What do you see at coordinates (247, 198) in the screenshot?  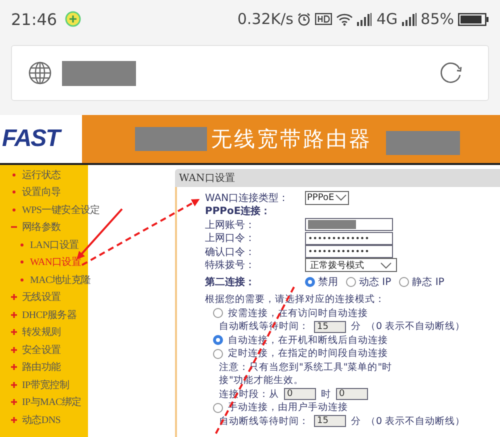 I see `field-label: WAN口连接类型：` at bounding box center [247, 198].